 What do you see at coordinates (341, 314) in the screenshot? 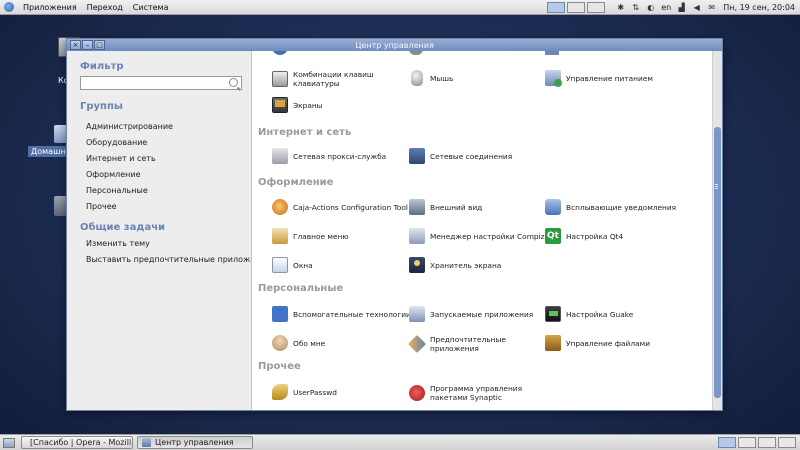
I see `applet-accessibility: Вспомогательные технологии` at bounding box center [341, 314].